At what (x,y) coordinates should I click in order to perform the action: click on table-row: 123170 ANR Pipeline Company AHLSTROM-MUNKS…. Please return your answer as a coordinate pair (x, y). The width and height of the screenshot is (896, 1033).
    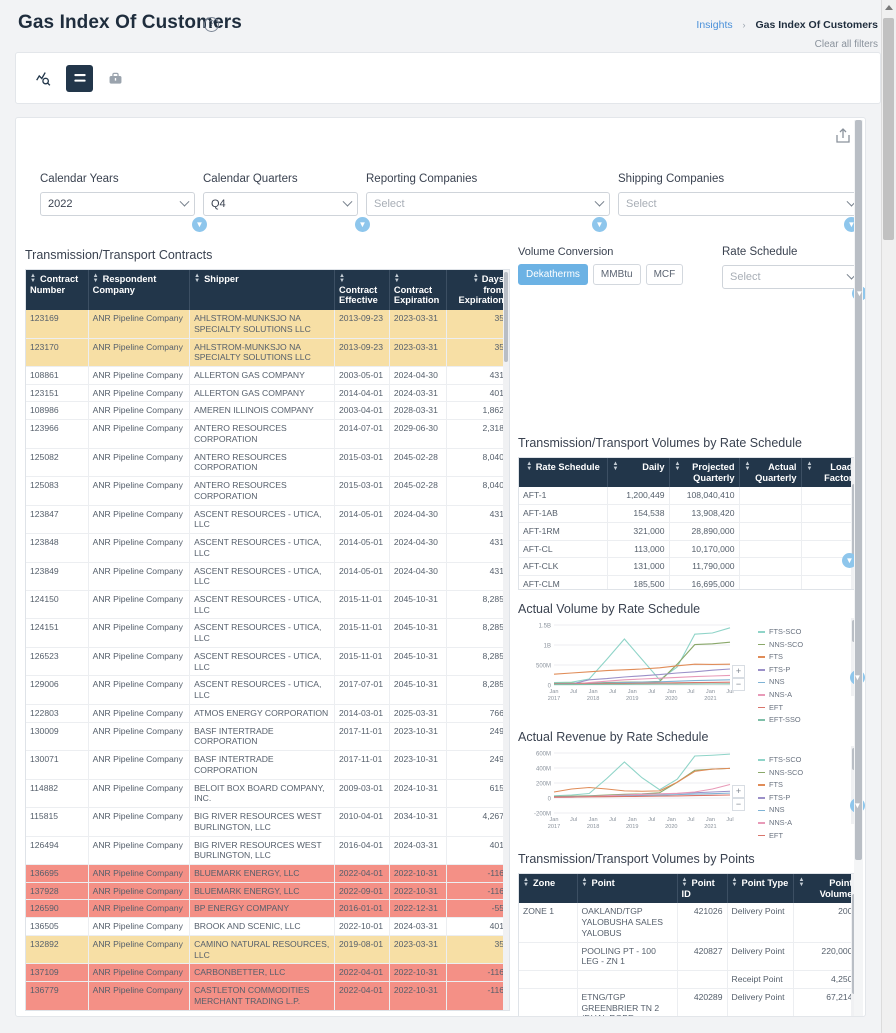
    Looking at the image, I should click on (267, 353).